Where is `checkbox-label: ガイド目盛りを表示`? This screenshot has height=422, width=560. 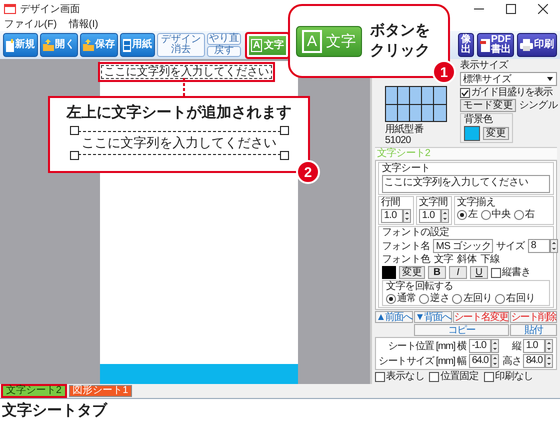 checkbox-label: ガイド目盛りを表示 is located at coordinates (511, 92).